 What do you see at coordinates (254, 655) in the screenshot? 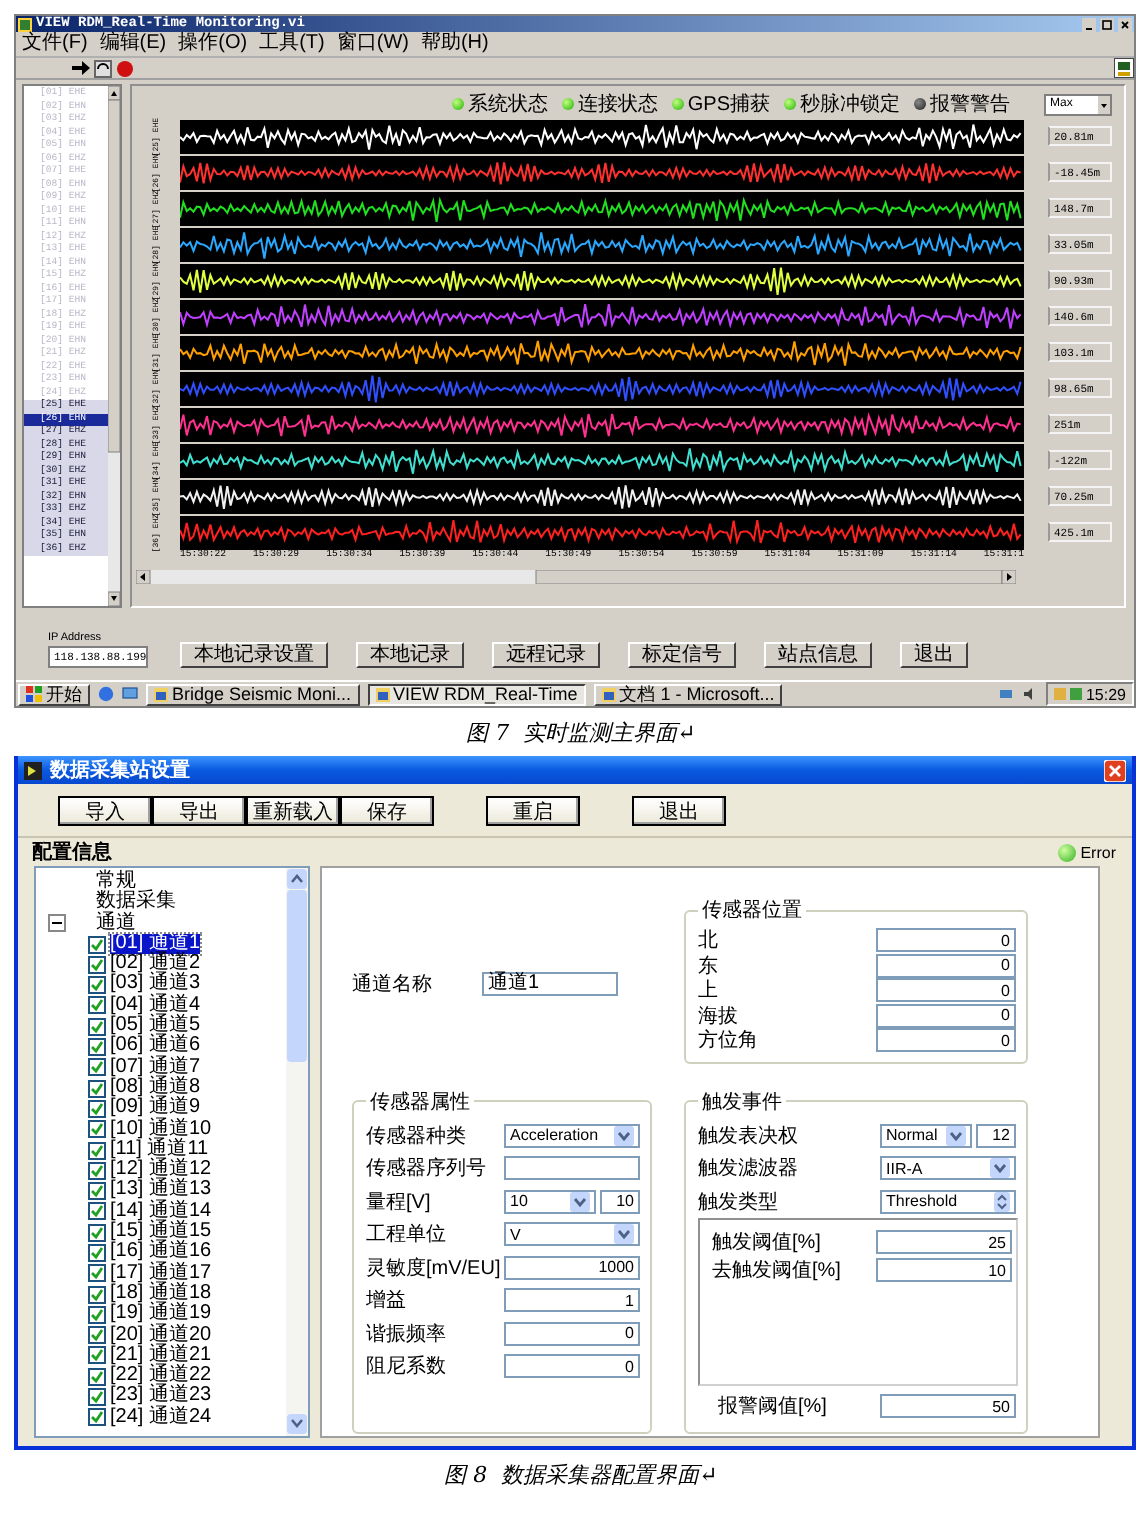
I see `action-button: 本地记录设置` at bounding box center [254, 655].